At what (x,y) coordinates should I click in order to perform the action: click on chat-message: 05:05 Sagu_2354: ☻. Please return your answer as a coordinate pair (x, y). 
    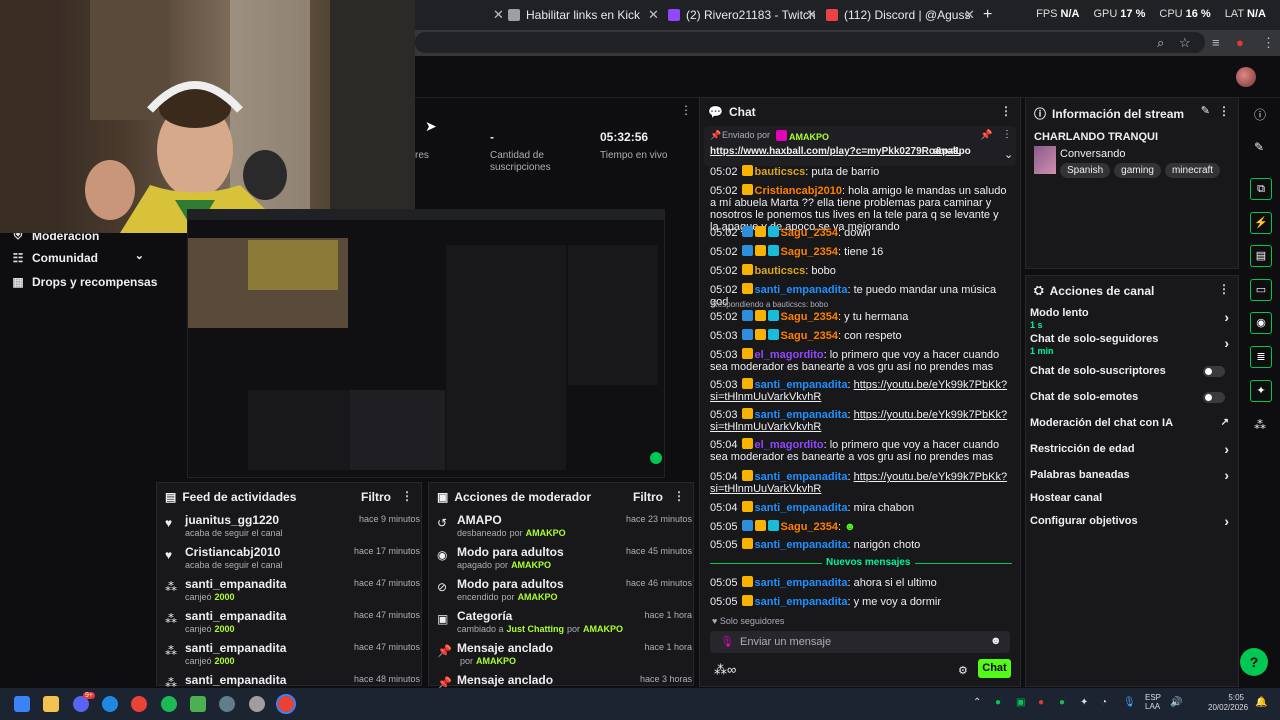
    Looking at the image, I should click on (860, 526).